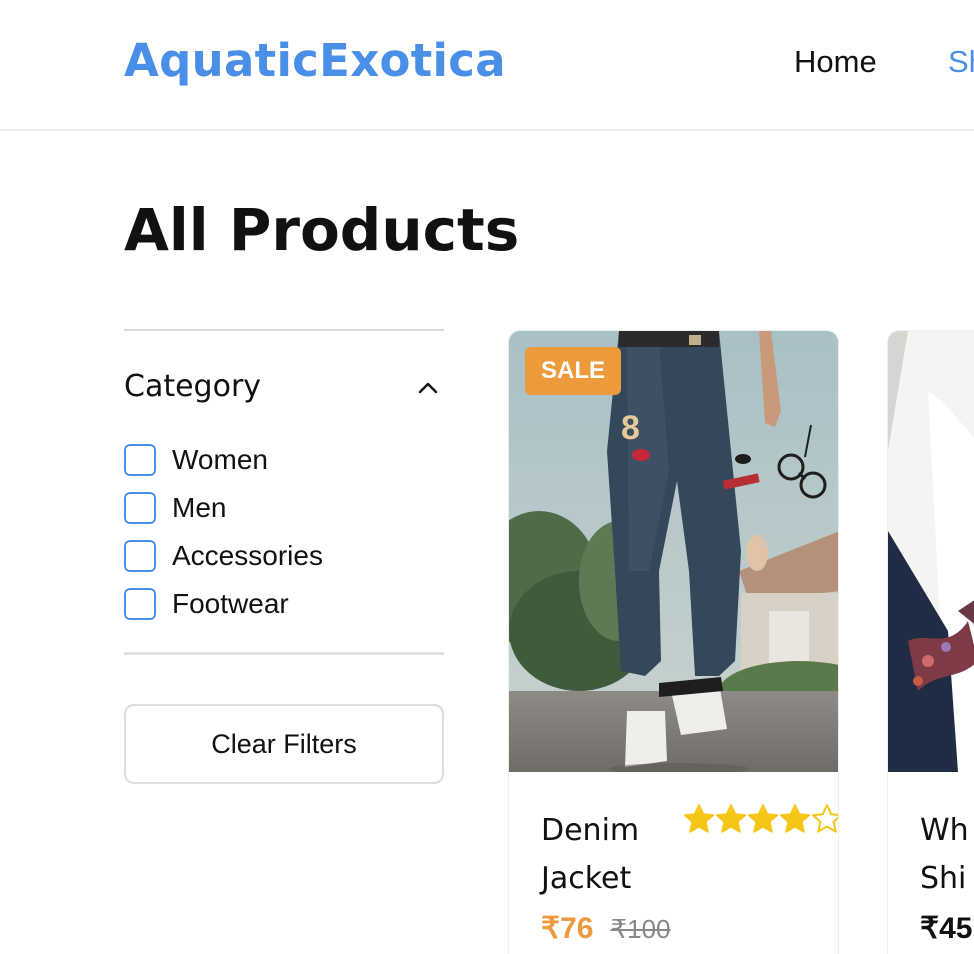 This screenshot has height=954, width=974. Describe the element at coordinates (428, 388) in the screenshot. I see `chevron-up-icon` at that location.